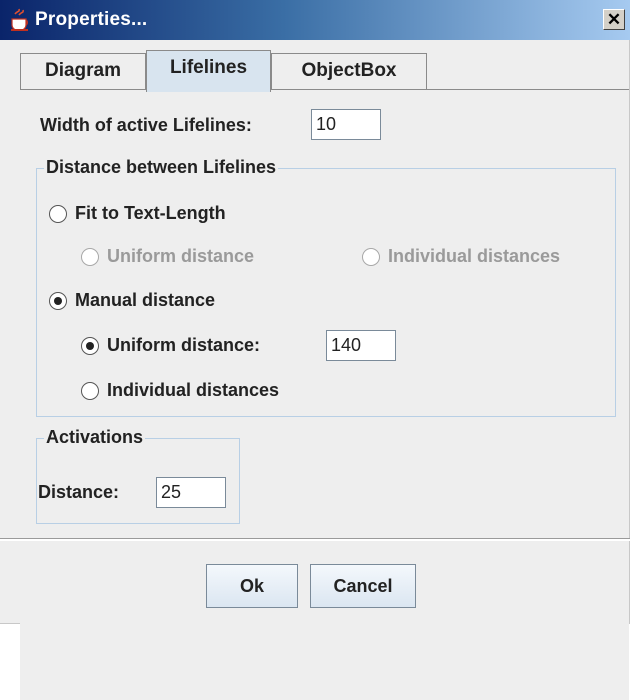  I want to click on width-field: 10, so click(346, 124).